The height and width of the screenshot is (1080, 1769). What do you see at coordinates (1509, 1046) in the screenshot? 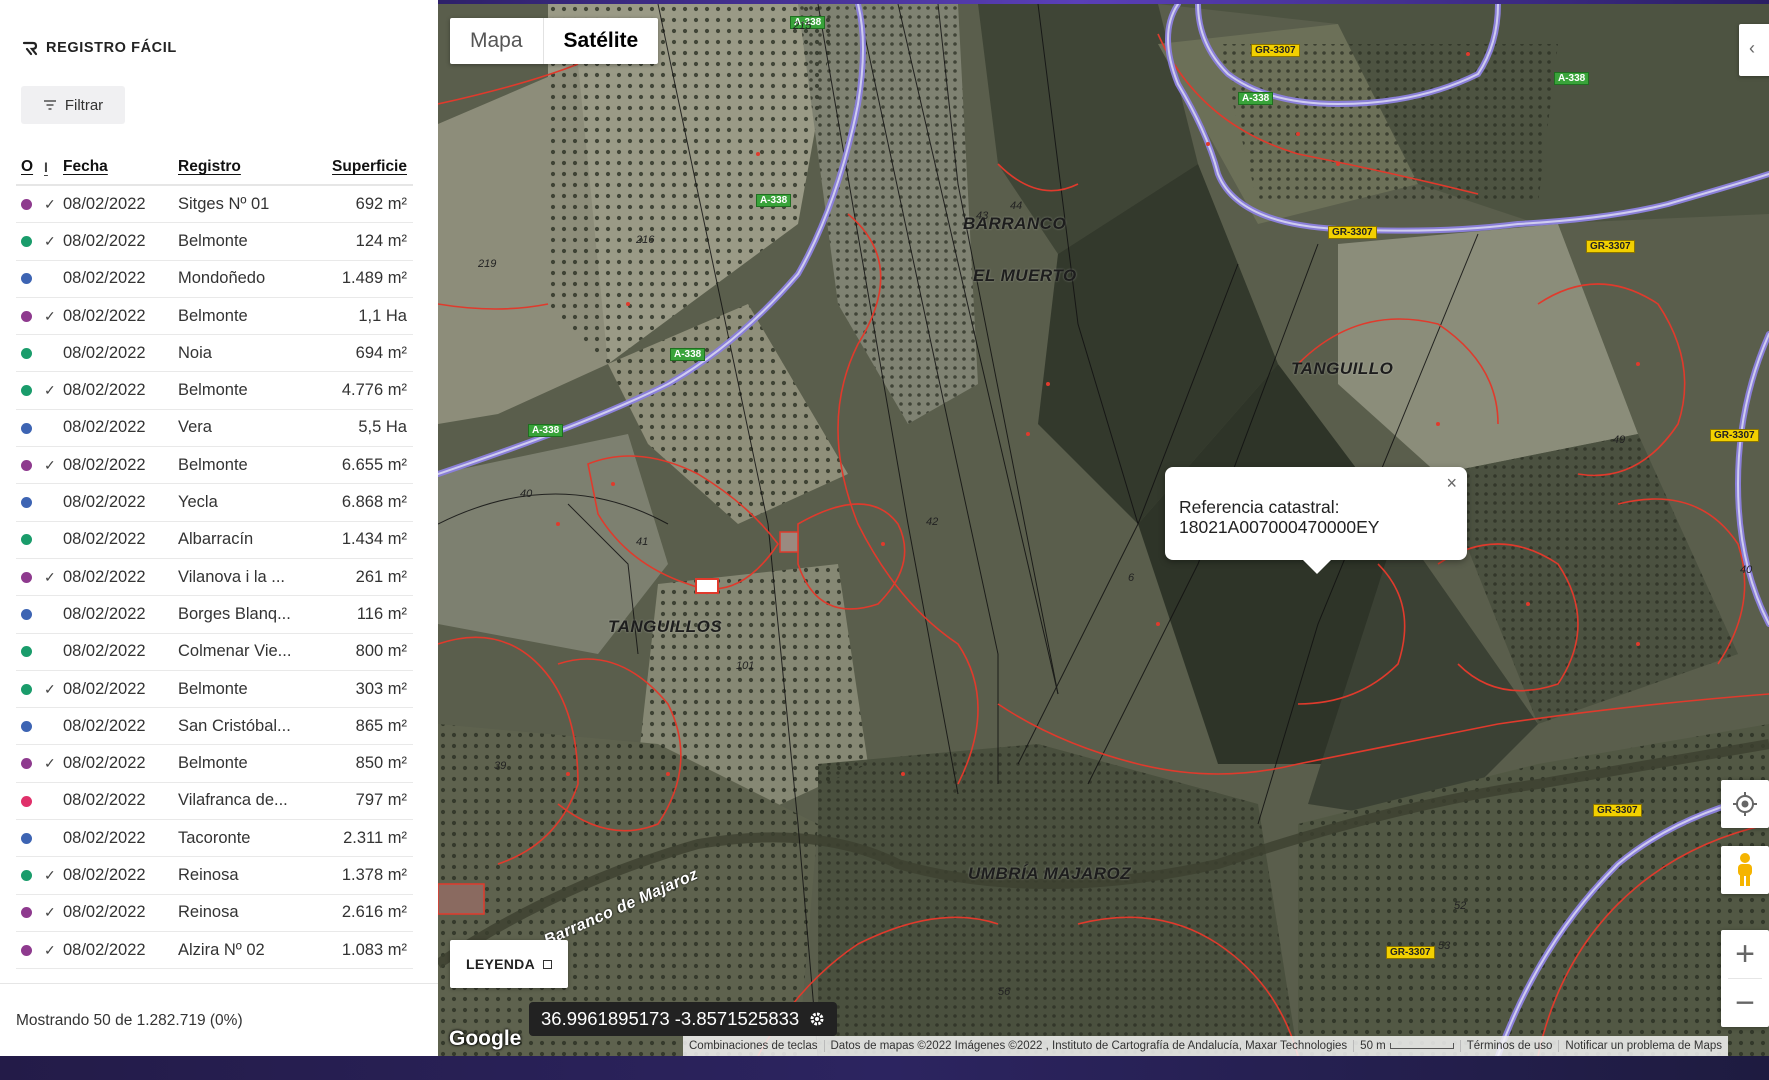
I see `terms-link: Términos de uso` at bounding box center [1509, 1046].